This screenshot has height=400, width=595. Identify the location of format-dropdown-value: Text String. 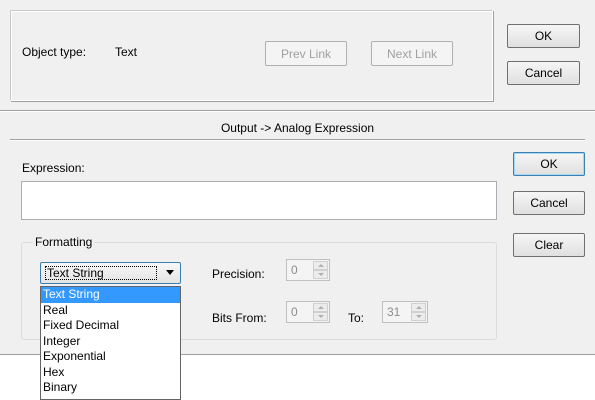
(75, 273).